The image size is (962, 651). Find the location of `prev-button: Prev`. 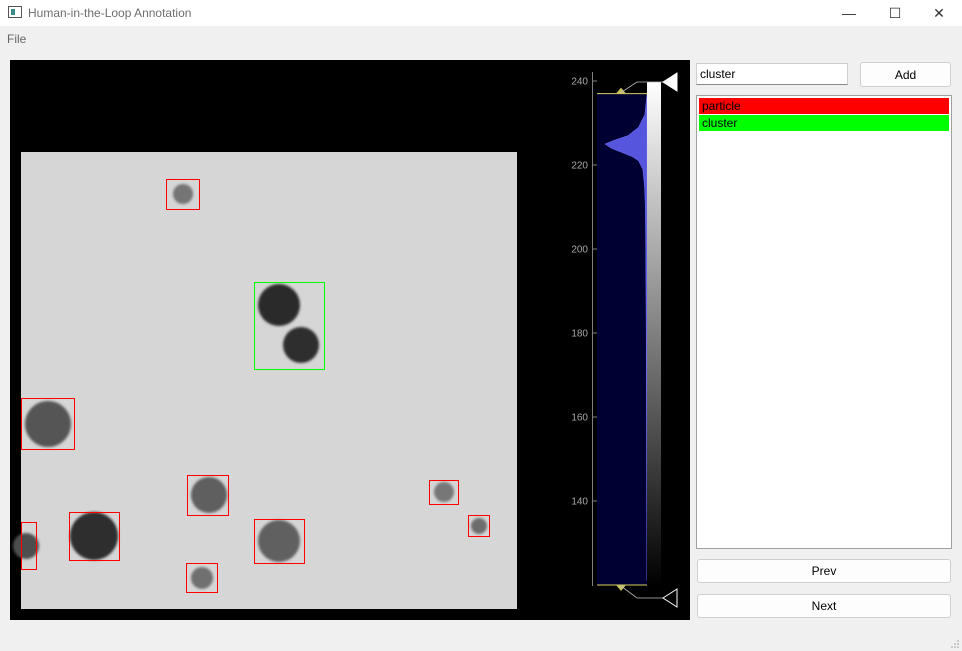

prev-button: Prev is located at coordinates (824, 571).